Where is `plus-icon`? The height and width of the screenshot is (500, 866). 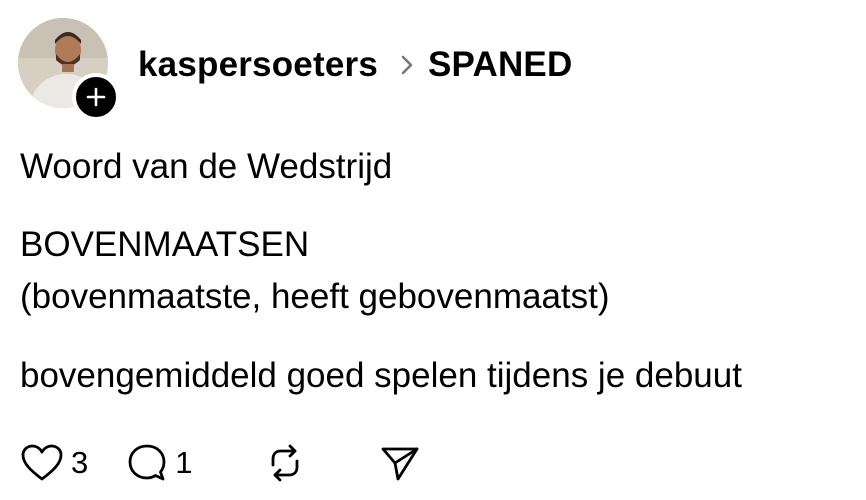 plus-icon is located at coordinates (96, 97).